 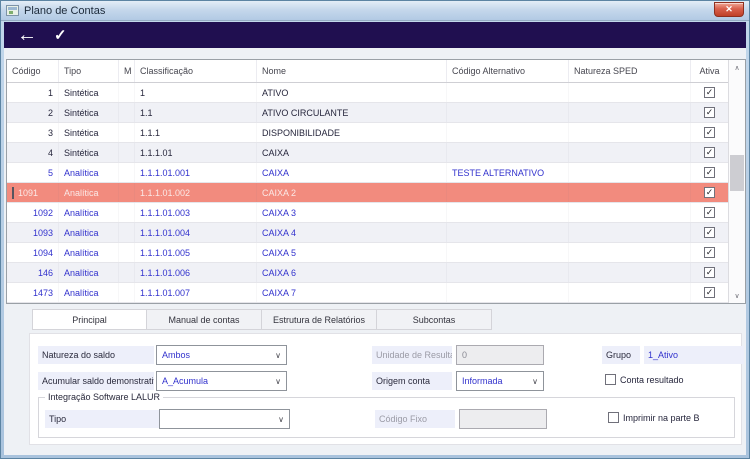 I want to click on column-header-natureza-sped: Natureza SPED, so click(x=630, y=71).